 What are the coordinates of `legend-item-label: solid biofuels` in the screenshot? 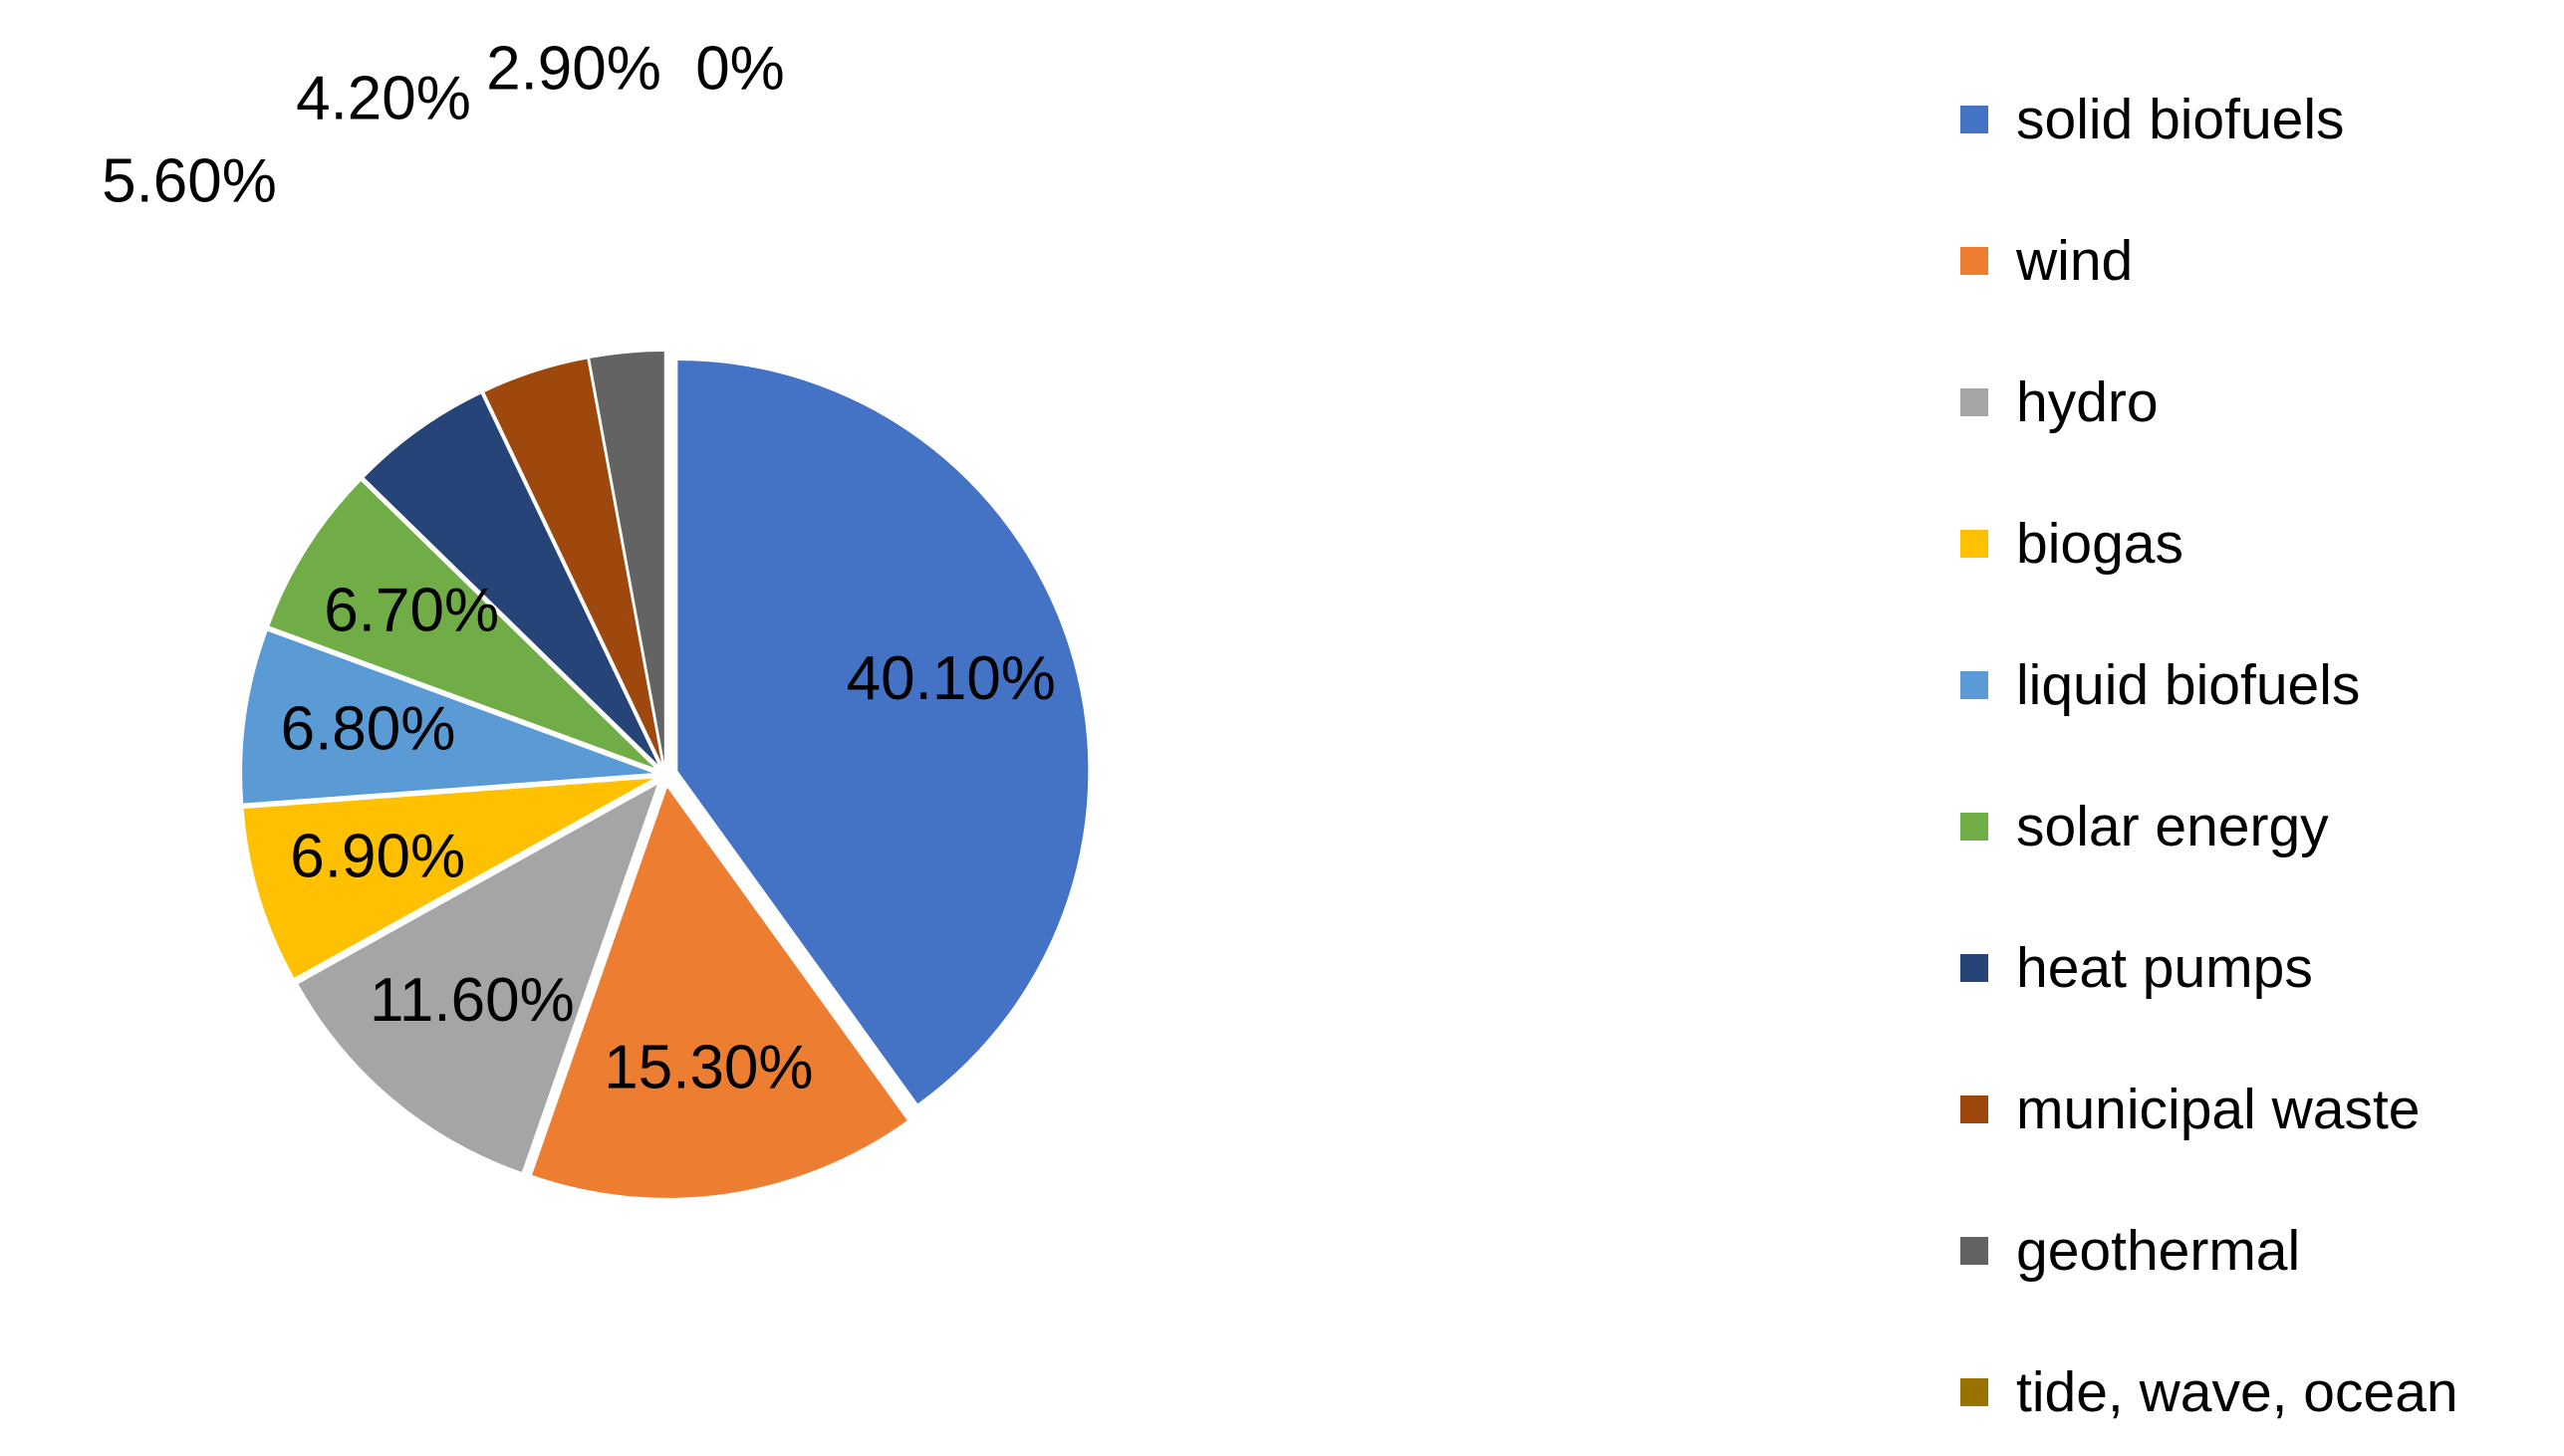 It's located at (2180, 119).